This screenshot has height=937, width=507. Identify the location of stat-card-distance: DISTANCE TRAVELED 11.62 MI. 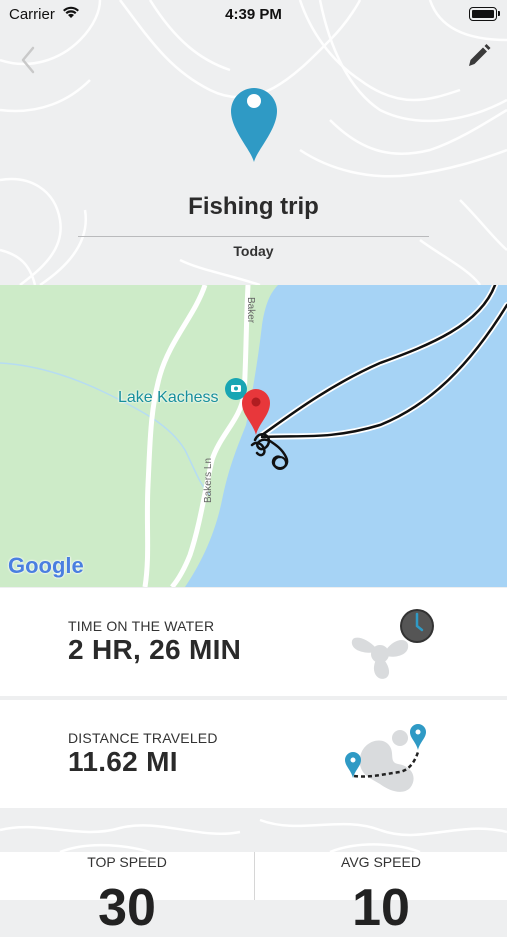
(253, 754).